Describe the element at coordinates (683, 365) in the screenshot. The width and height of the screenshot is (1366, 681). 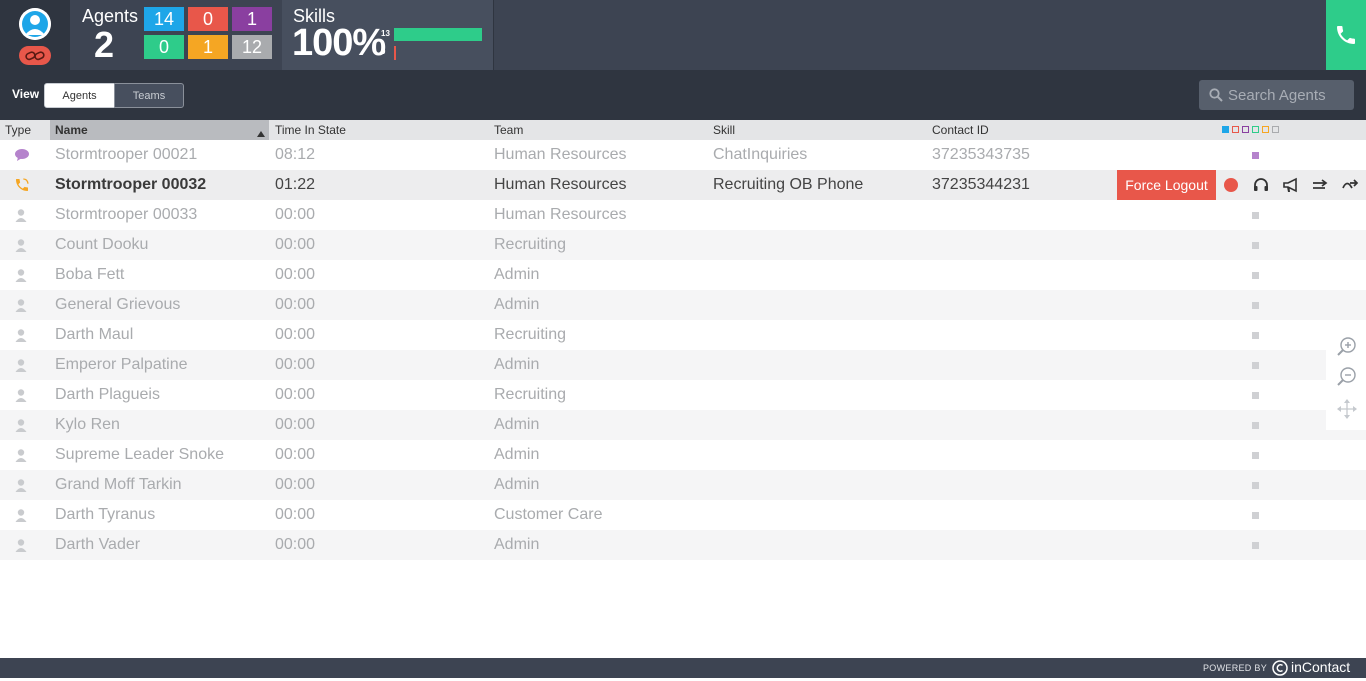
I see `table-row: Emperor Palpatine 00:00 Admin` at that location.